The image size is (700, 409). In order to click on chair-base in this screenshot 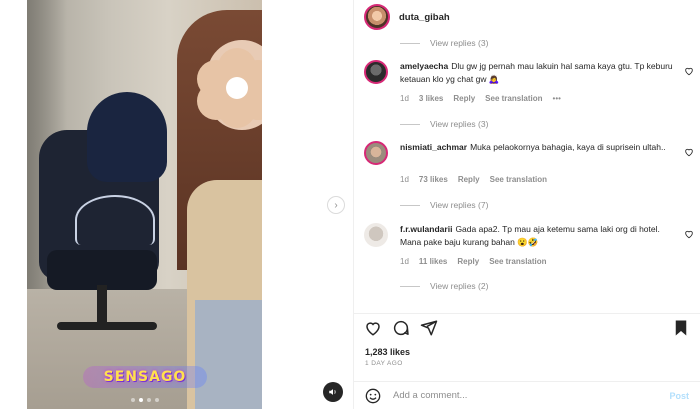, I will do `click(107, 326)`.